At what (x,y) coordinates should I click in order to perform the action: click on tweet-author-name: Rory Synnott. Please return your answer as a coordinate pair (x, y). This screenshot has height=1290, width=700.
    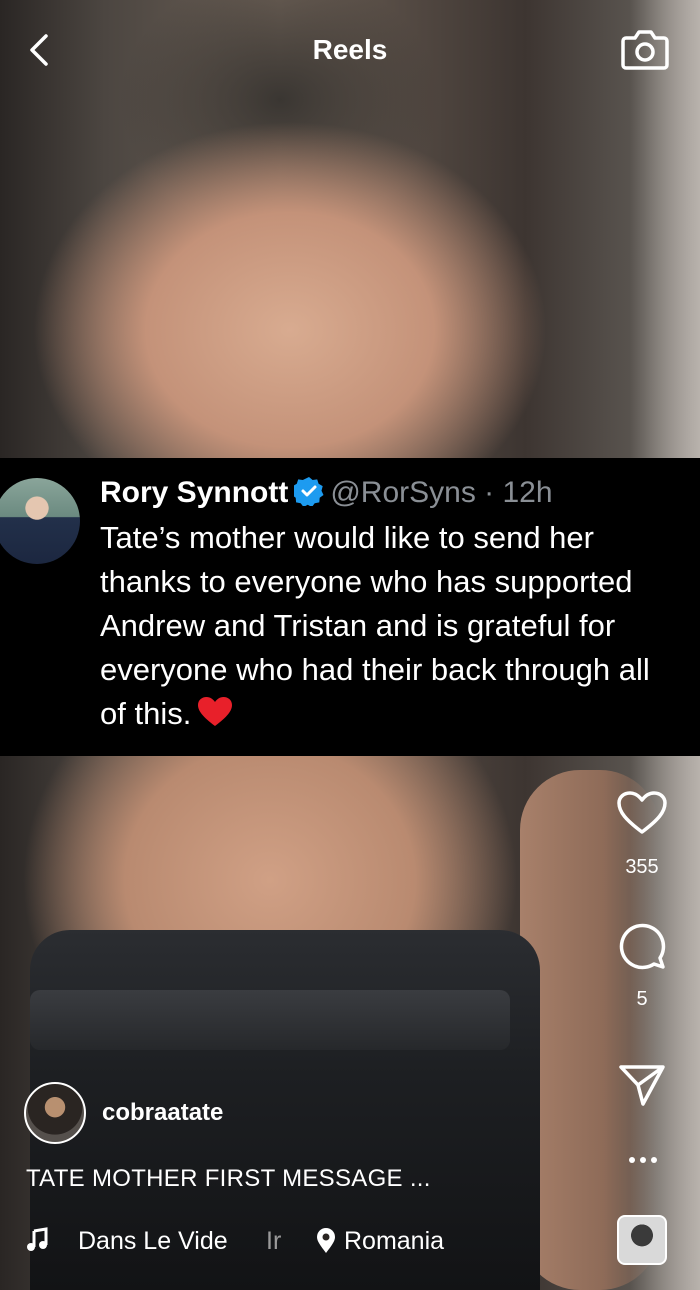
    Looking at the image, I should click on (194, 492).